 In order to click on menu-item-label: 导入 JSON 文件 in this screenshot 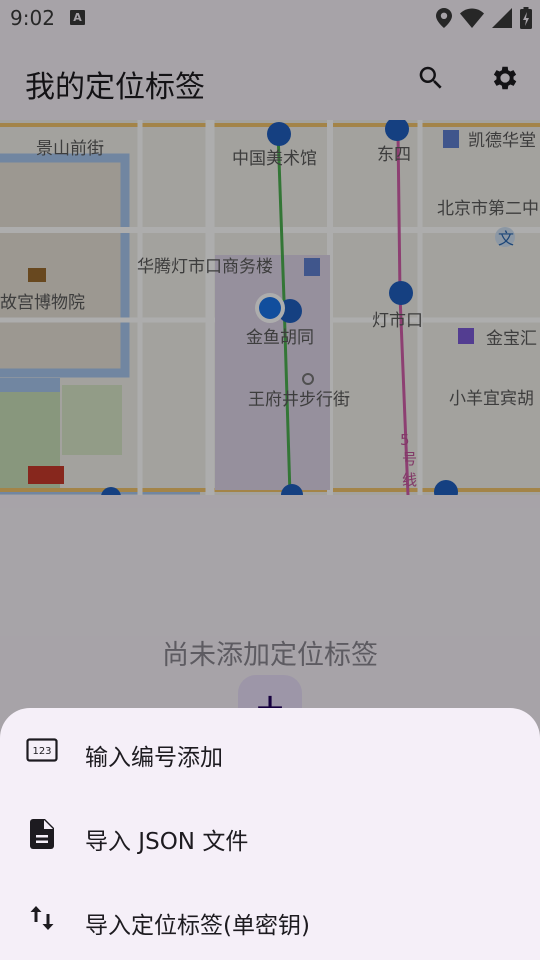, I will do `click(167, 842)`.